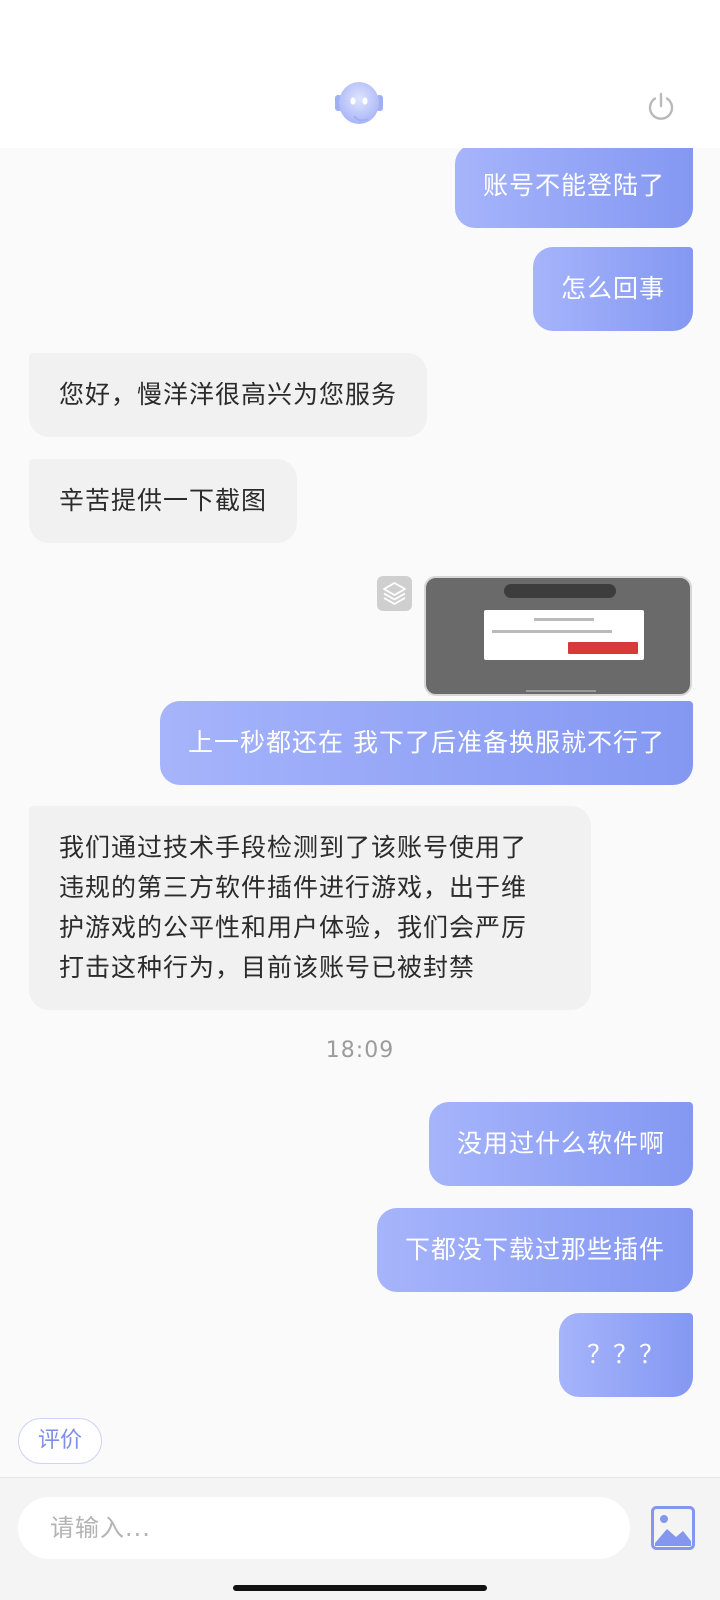 The image size is (720, 1600). I want to click on incoming-message: 您好，慢洋洋很高兴为您服务, so click(228, 395).